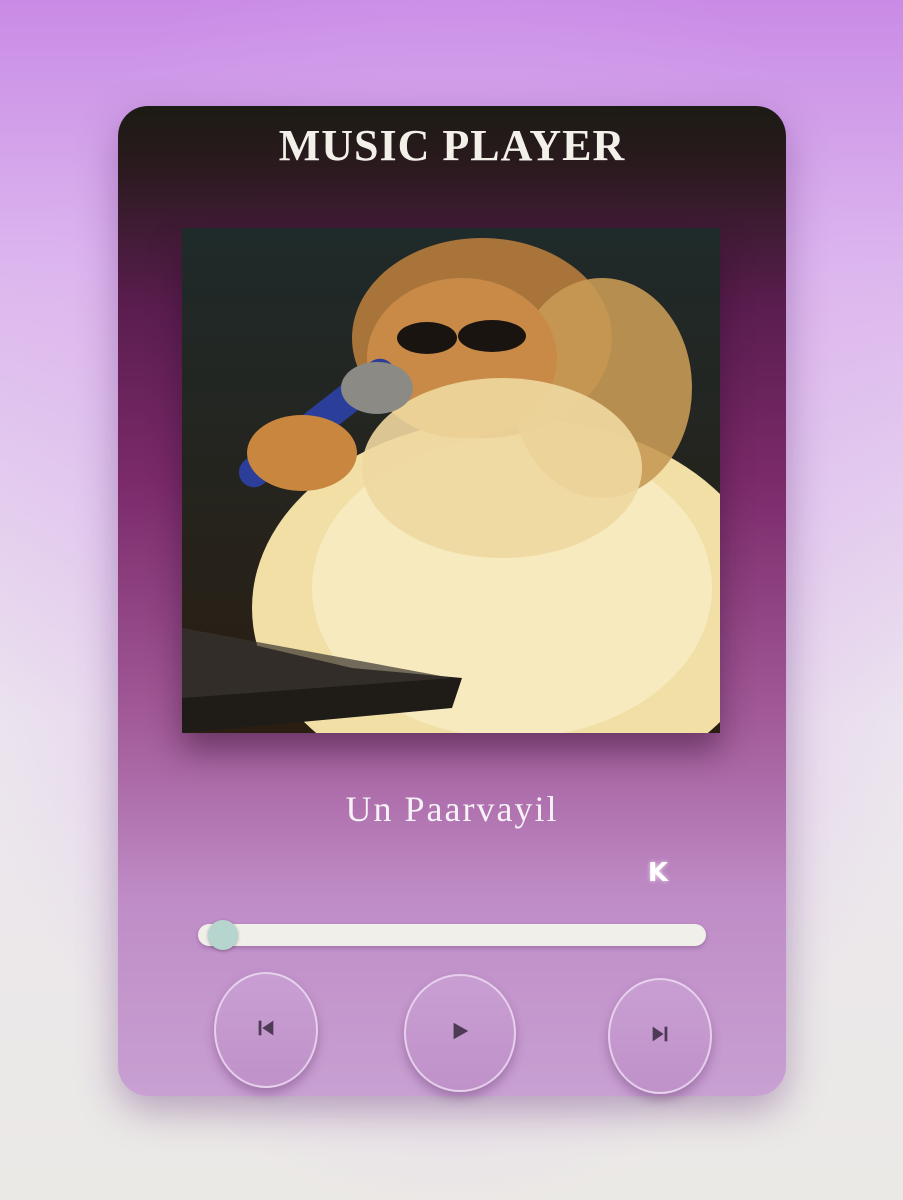 Image resolution: width=903 pixels, height=1200 pixels. What do you see at coordinates (452, 935) in the screenshot?
I see `seek-slider` at bounding box center [452, 935].